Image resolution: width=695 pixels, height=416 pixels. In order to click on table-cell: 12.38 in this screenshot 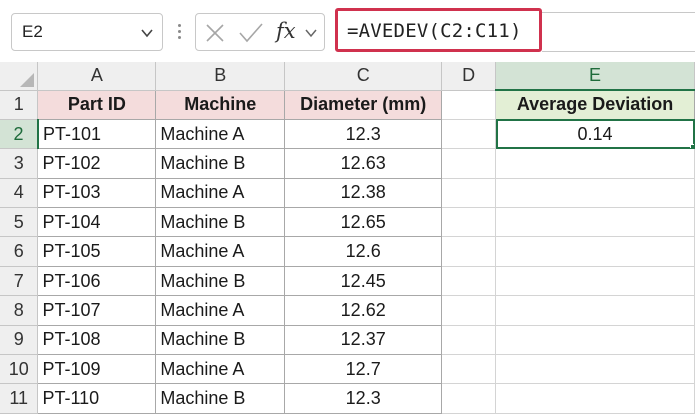, I will do `click(363, 193)`.